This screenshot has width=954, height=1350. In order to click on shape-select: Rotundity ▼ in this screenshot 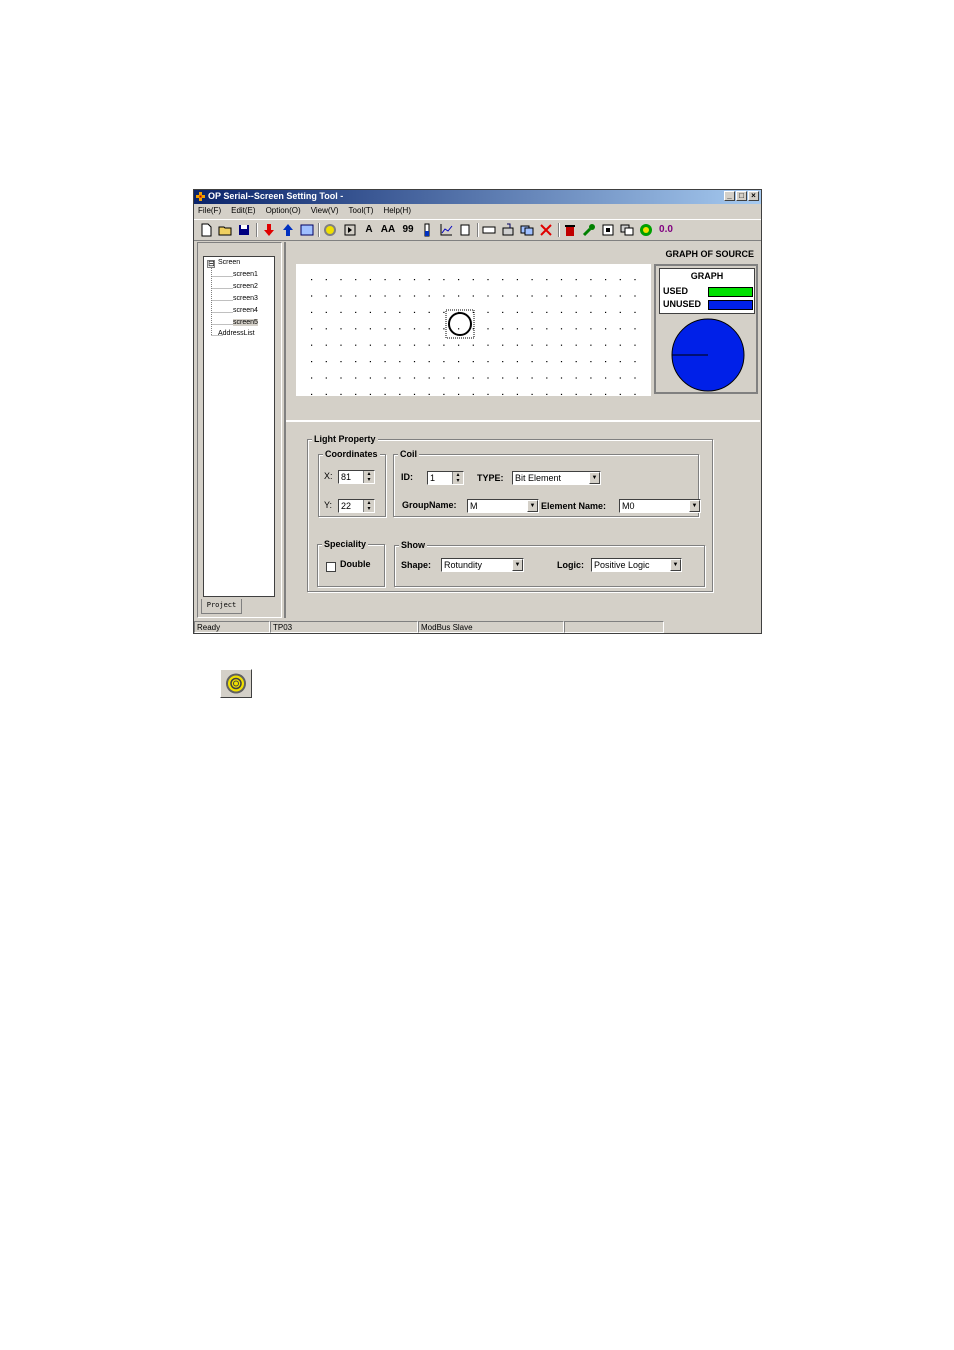, I will do `click(482, 565)`.